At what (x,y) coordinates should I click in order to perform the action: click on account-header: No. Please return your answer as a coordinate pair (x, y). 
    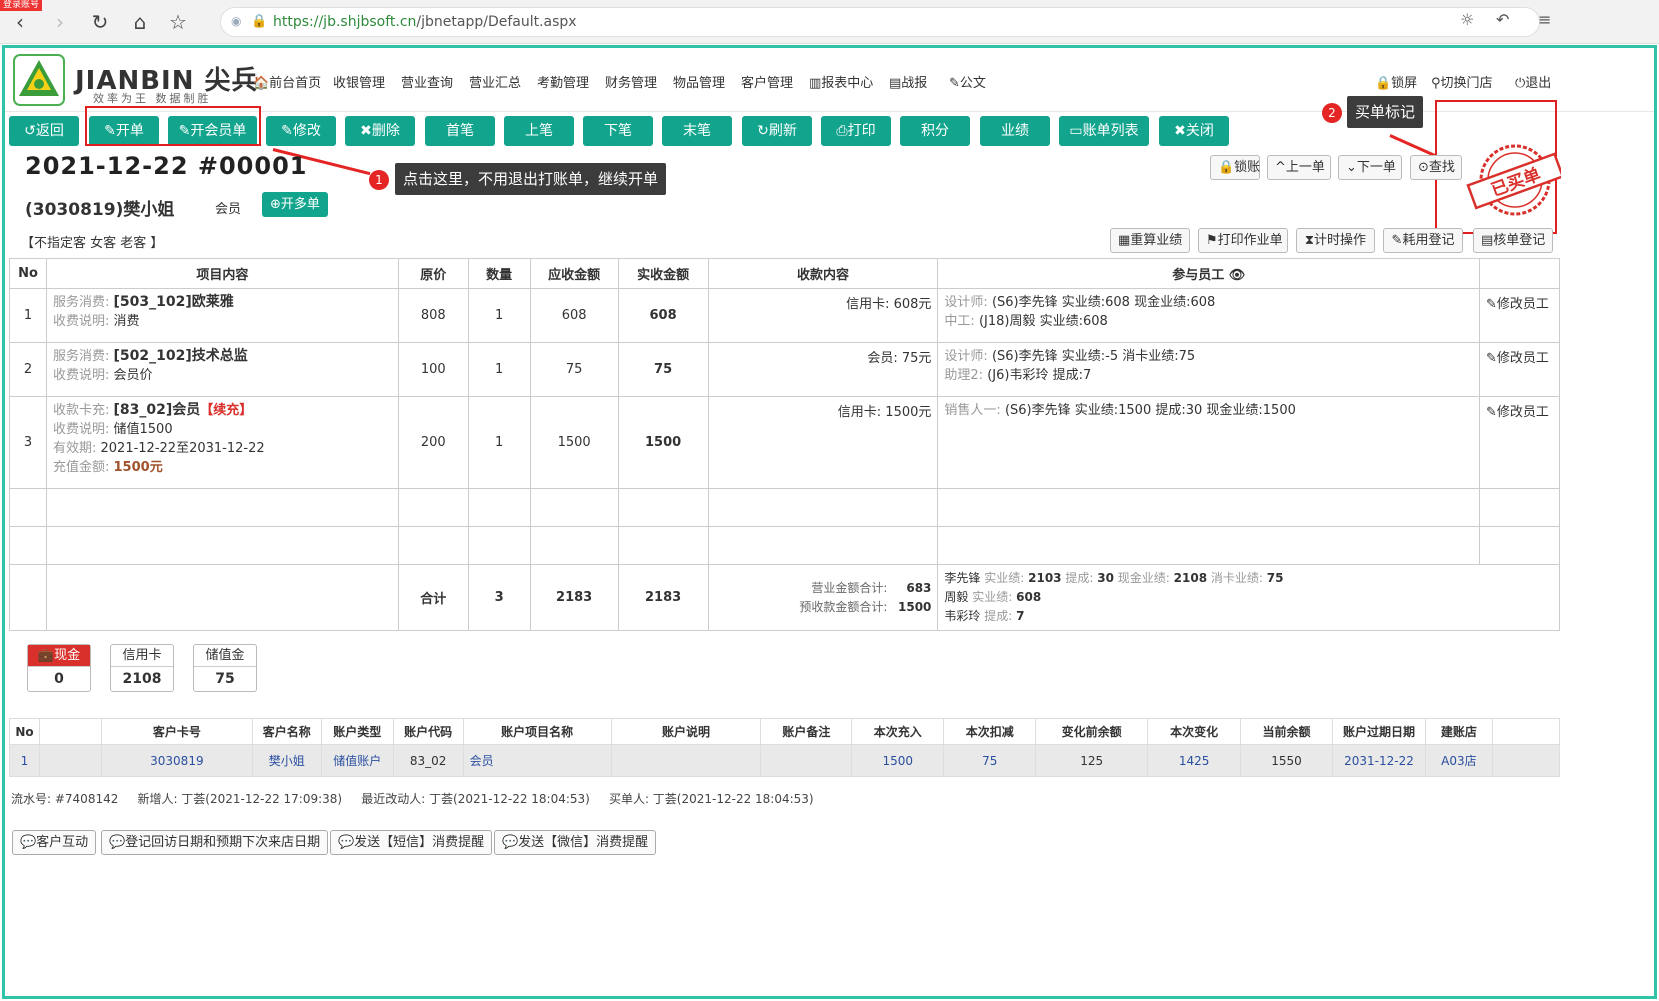
    Looking at the image, I should click on (24, 731).